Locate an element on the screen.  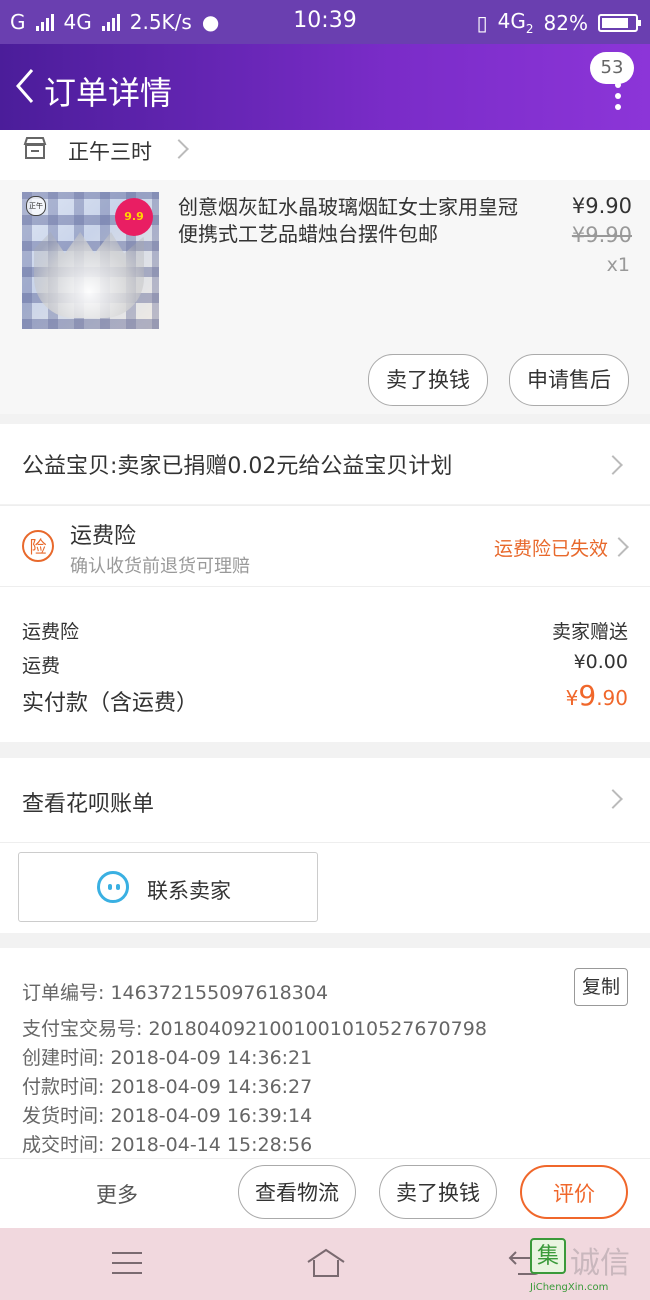
menu-icon is located at coordinates (127, 1267).